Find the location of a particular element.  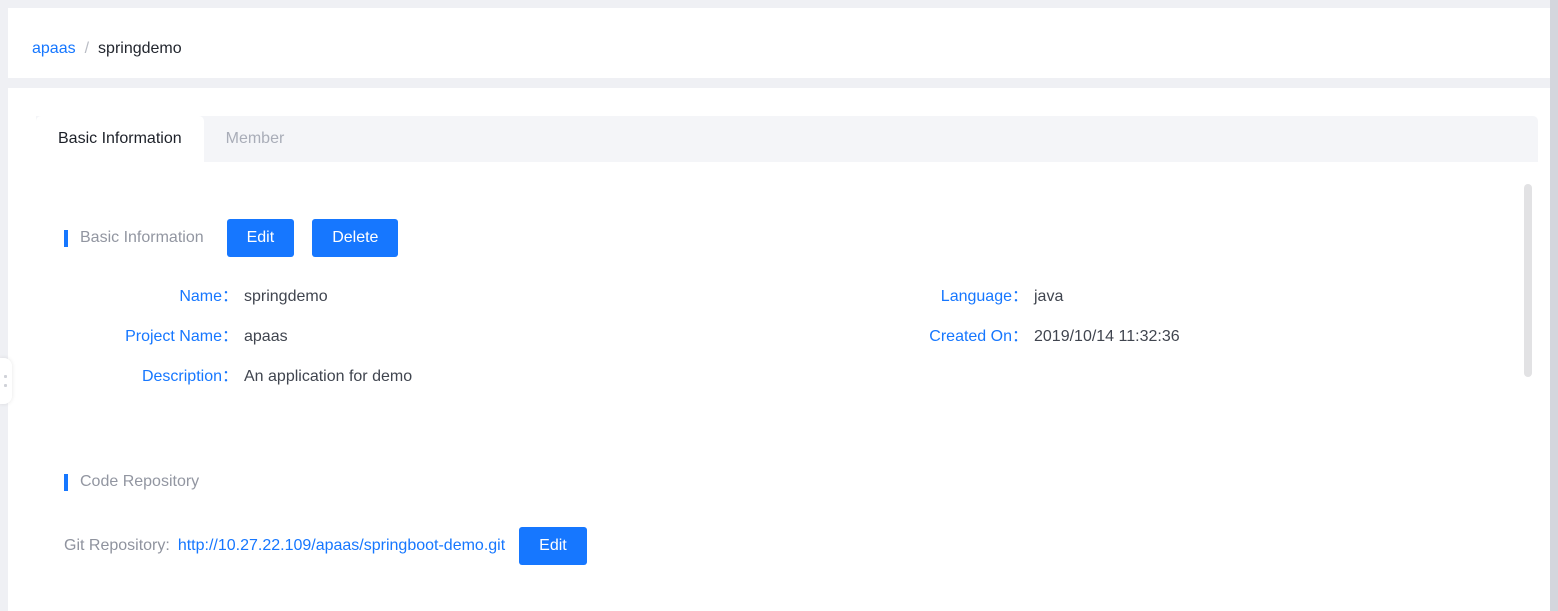

field-description-label: Description： is located at coordinates (189, 376).